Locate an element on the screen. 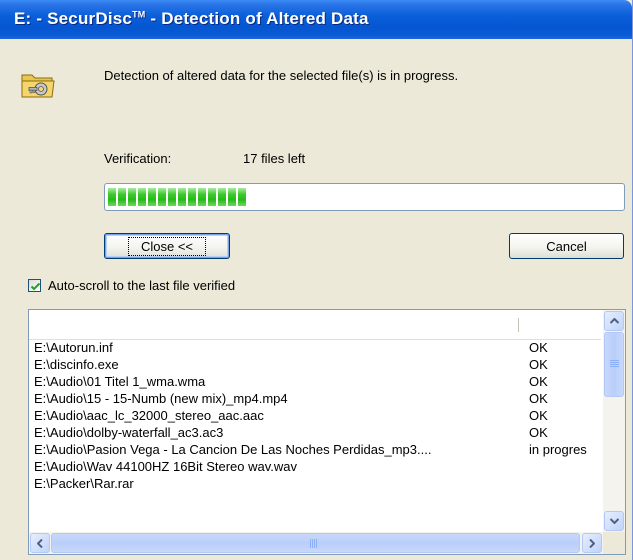 The height and width of the screenshot is (560, 633). list-item: E:\Audio\aac_lc_32000_stereo_aac.aac OK is located at coordinates (315, 415).